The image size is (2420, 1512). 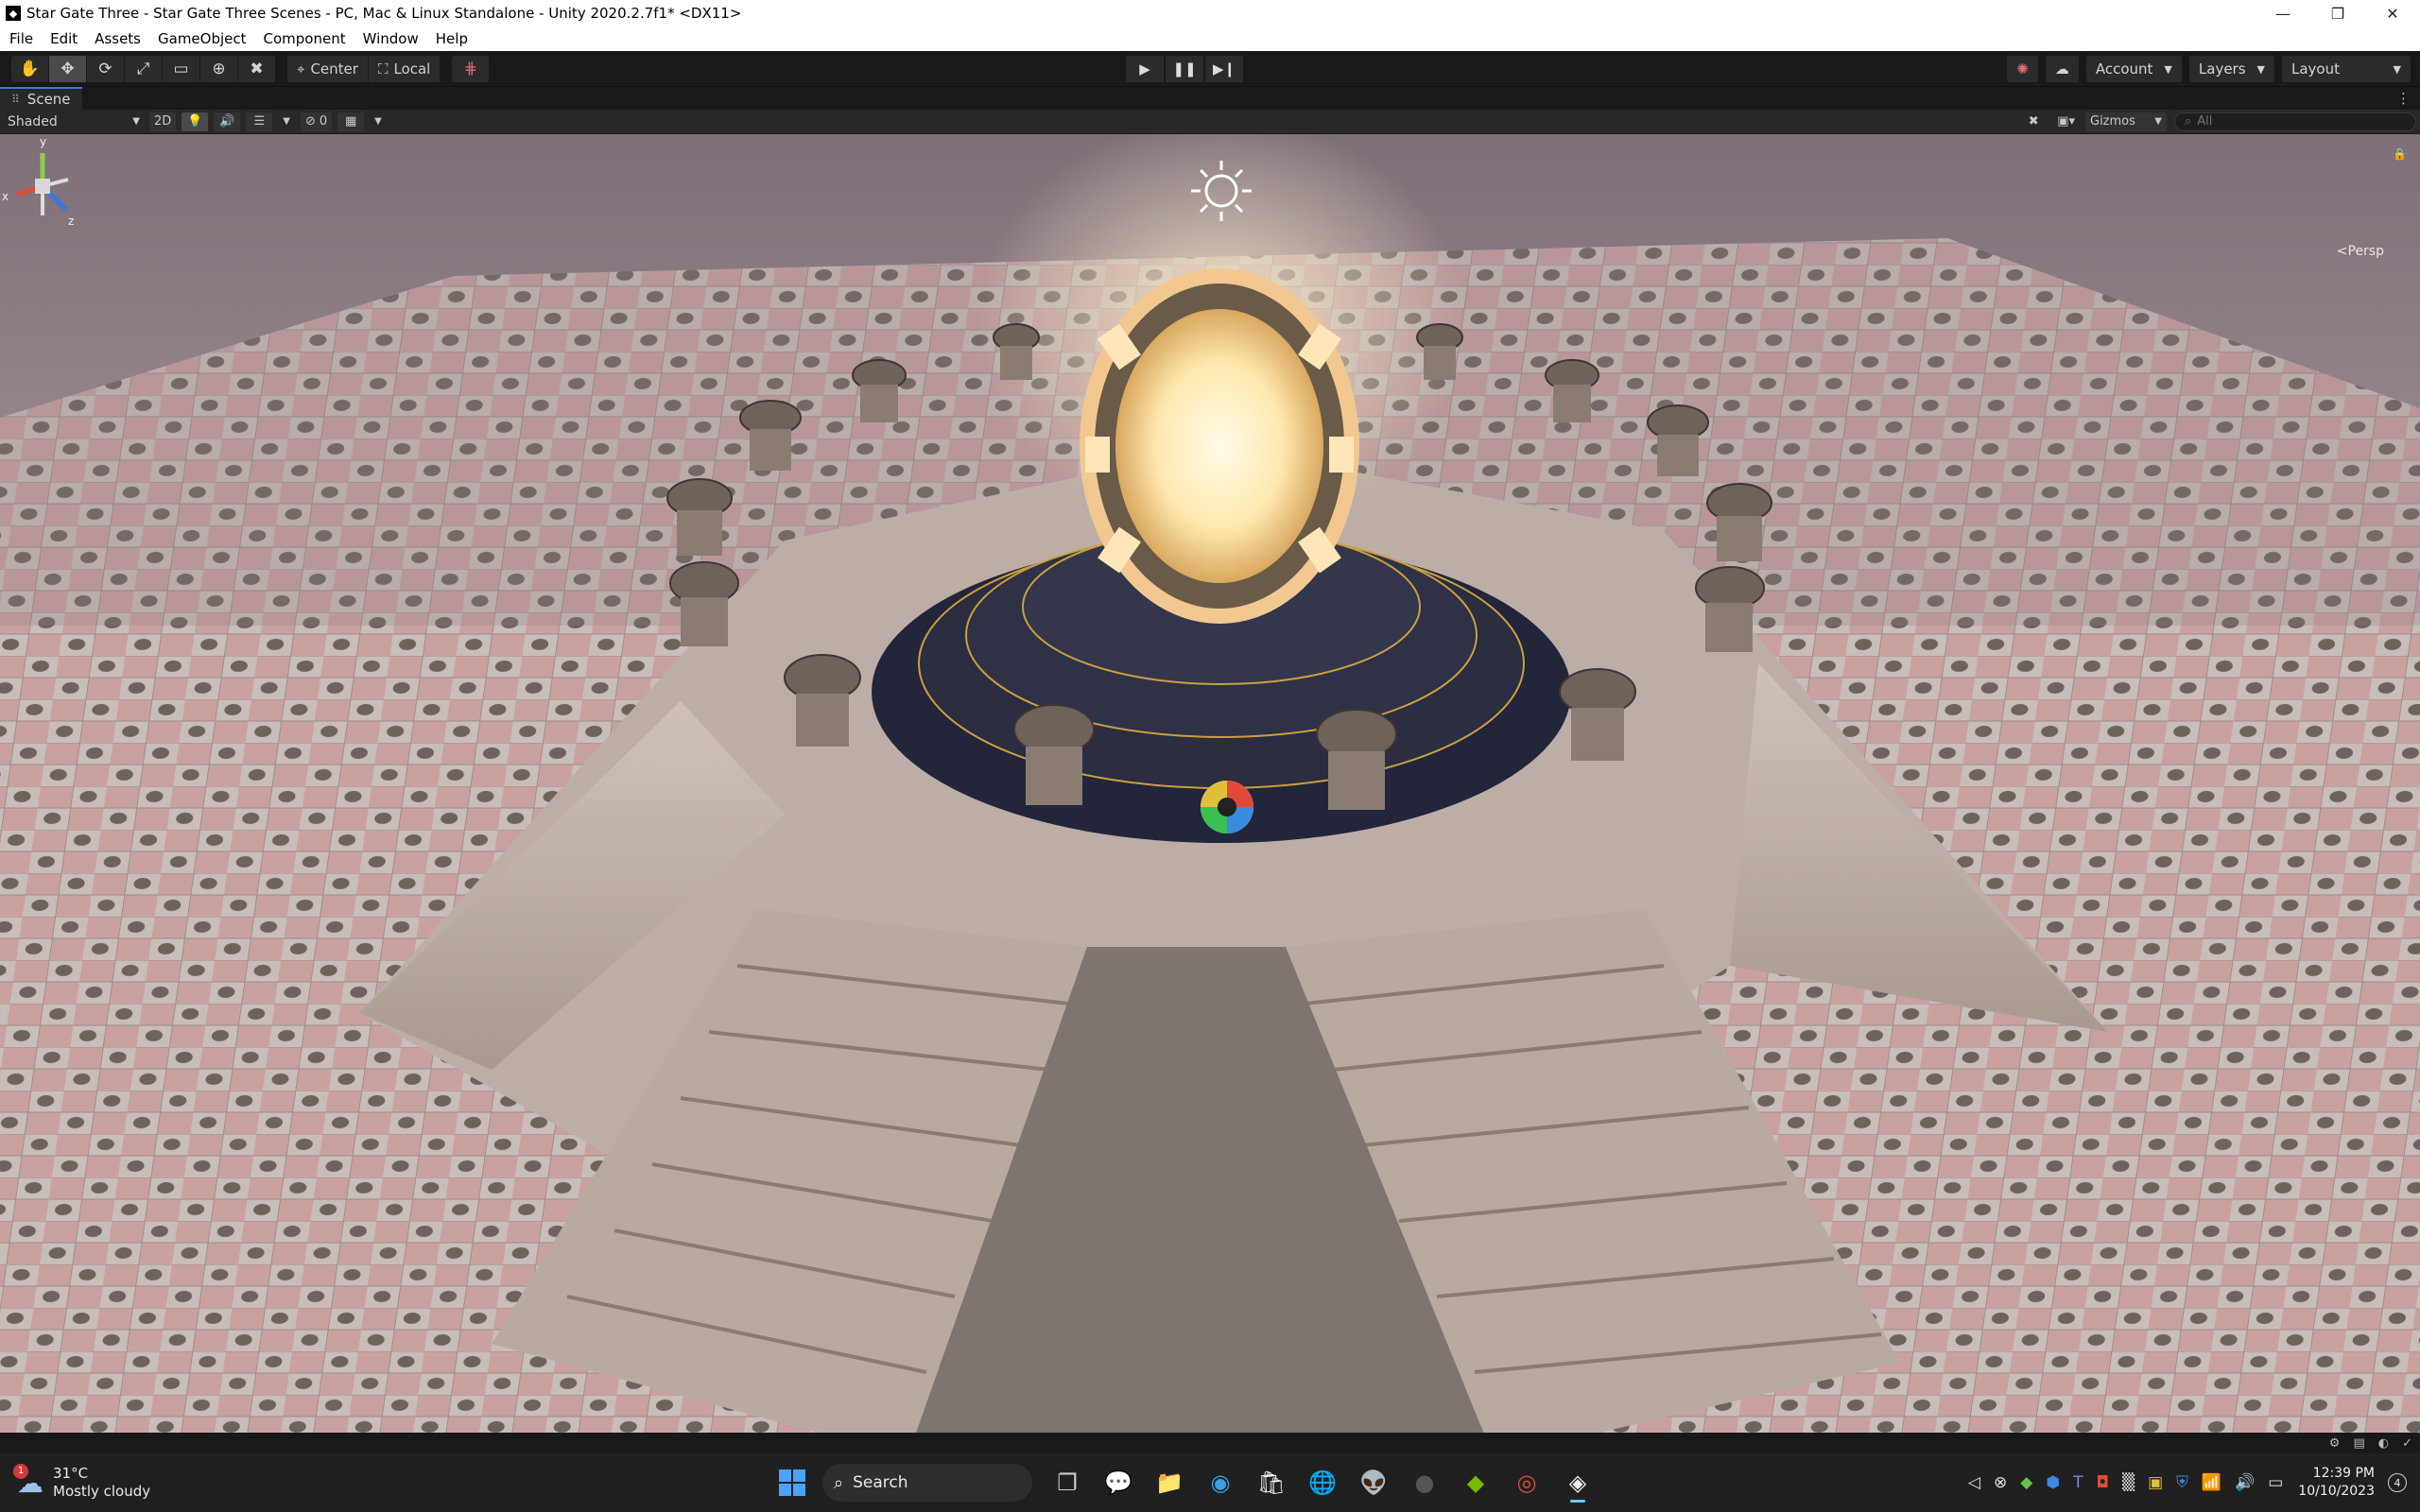 I want to click on status-bar: ⚙ ▤ ◐ ✓, so click(x=1210, y=1443).